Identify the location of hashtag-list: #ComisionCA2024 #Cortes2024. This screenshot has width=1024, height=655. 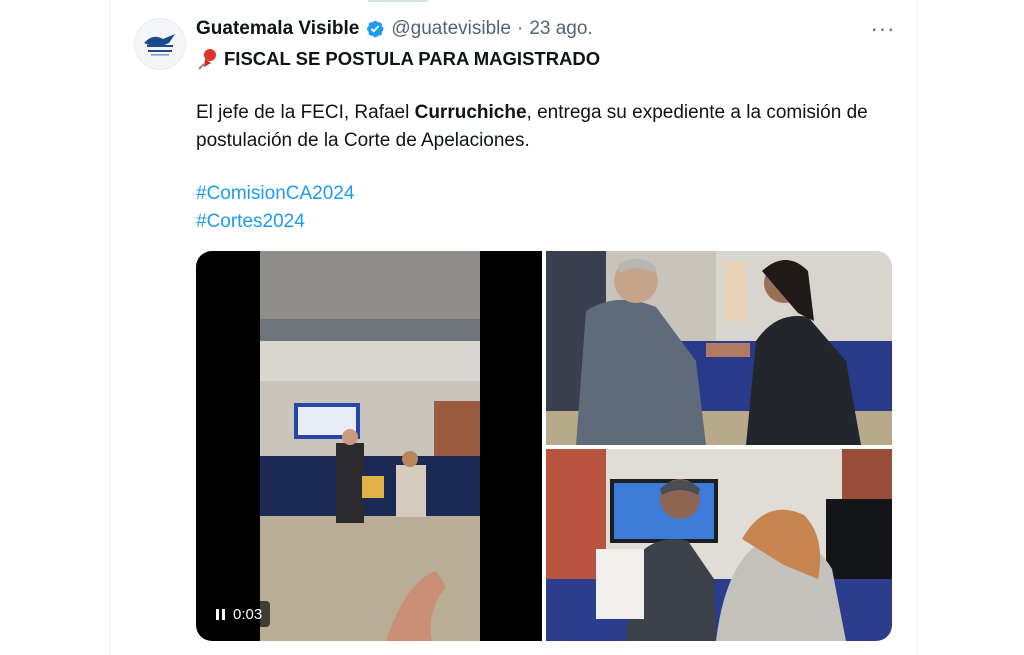
(275, 208).